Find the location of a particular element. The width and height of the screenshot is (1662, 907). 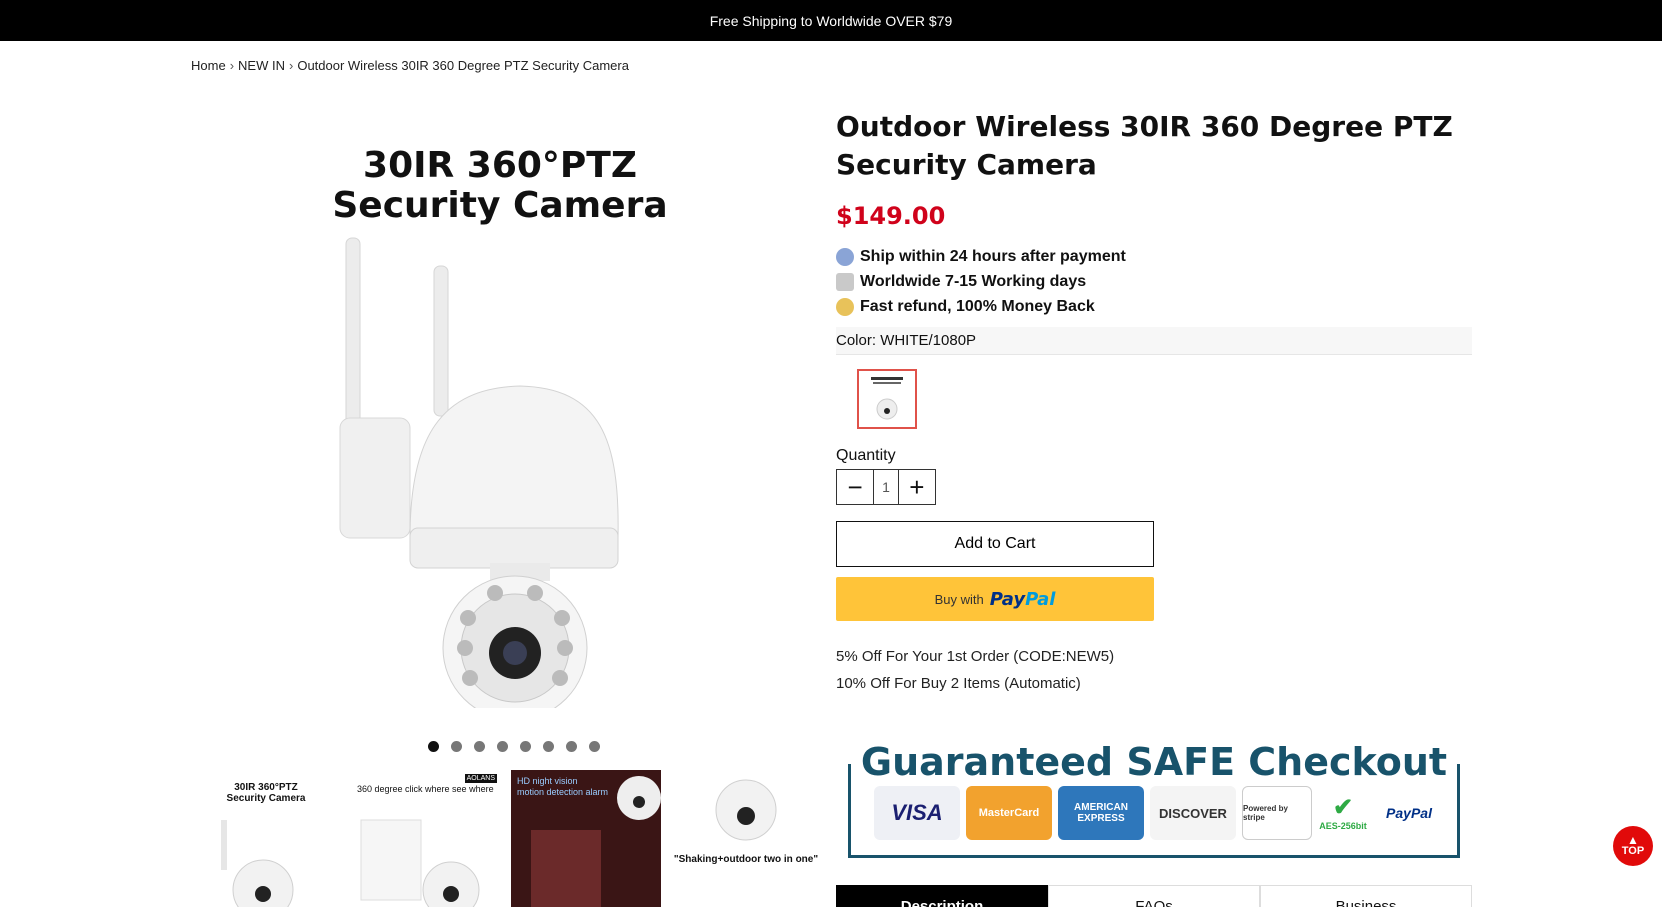

thumbnail: HD night vision motion detection alarm is located at coordinates (586, 838).